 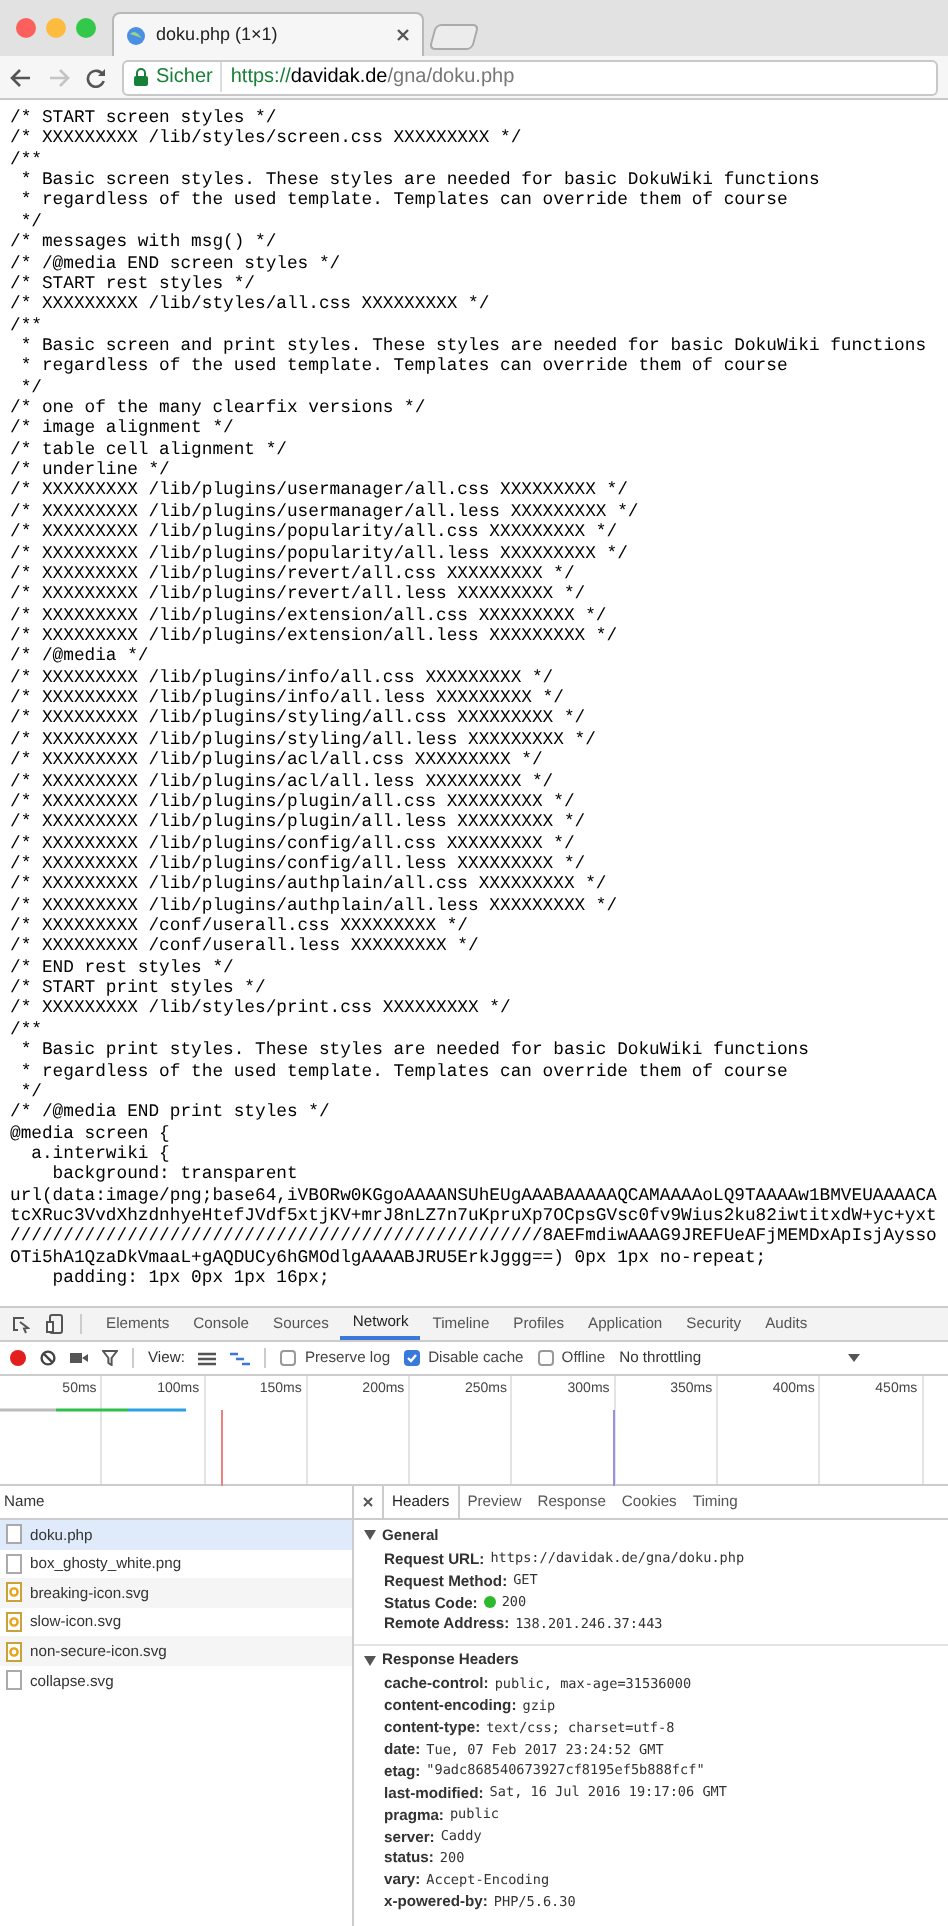 I want to click on code-line: url(data:image/png;base64,iVBORw0KGgoAAAANSUhEUgAAABAAAAAQCAMAAAAoLQ9TAAAAw1BMVEUAAAACA, so click(x=473, y=1196).